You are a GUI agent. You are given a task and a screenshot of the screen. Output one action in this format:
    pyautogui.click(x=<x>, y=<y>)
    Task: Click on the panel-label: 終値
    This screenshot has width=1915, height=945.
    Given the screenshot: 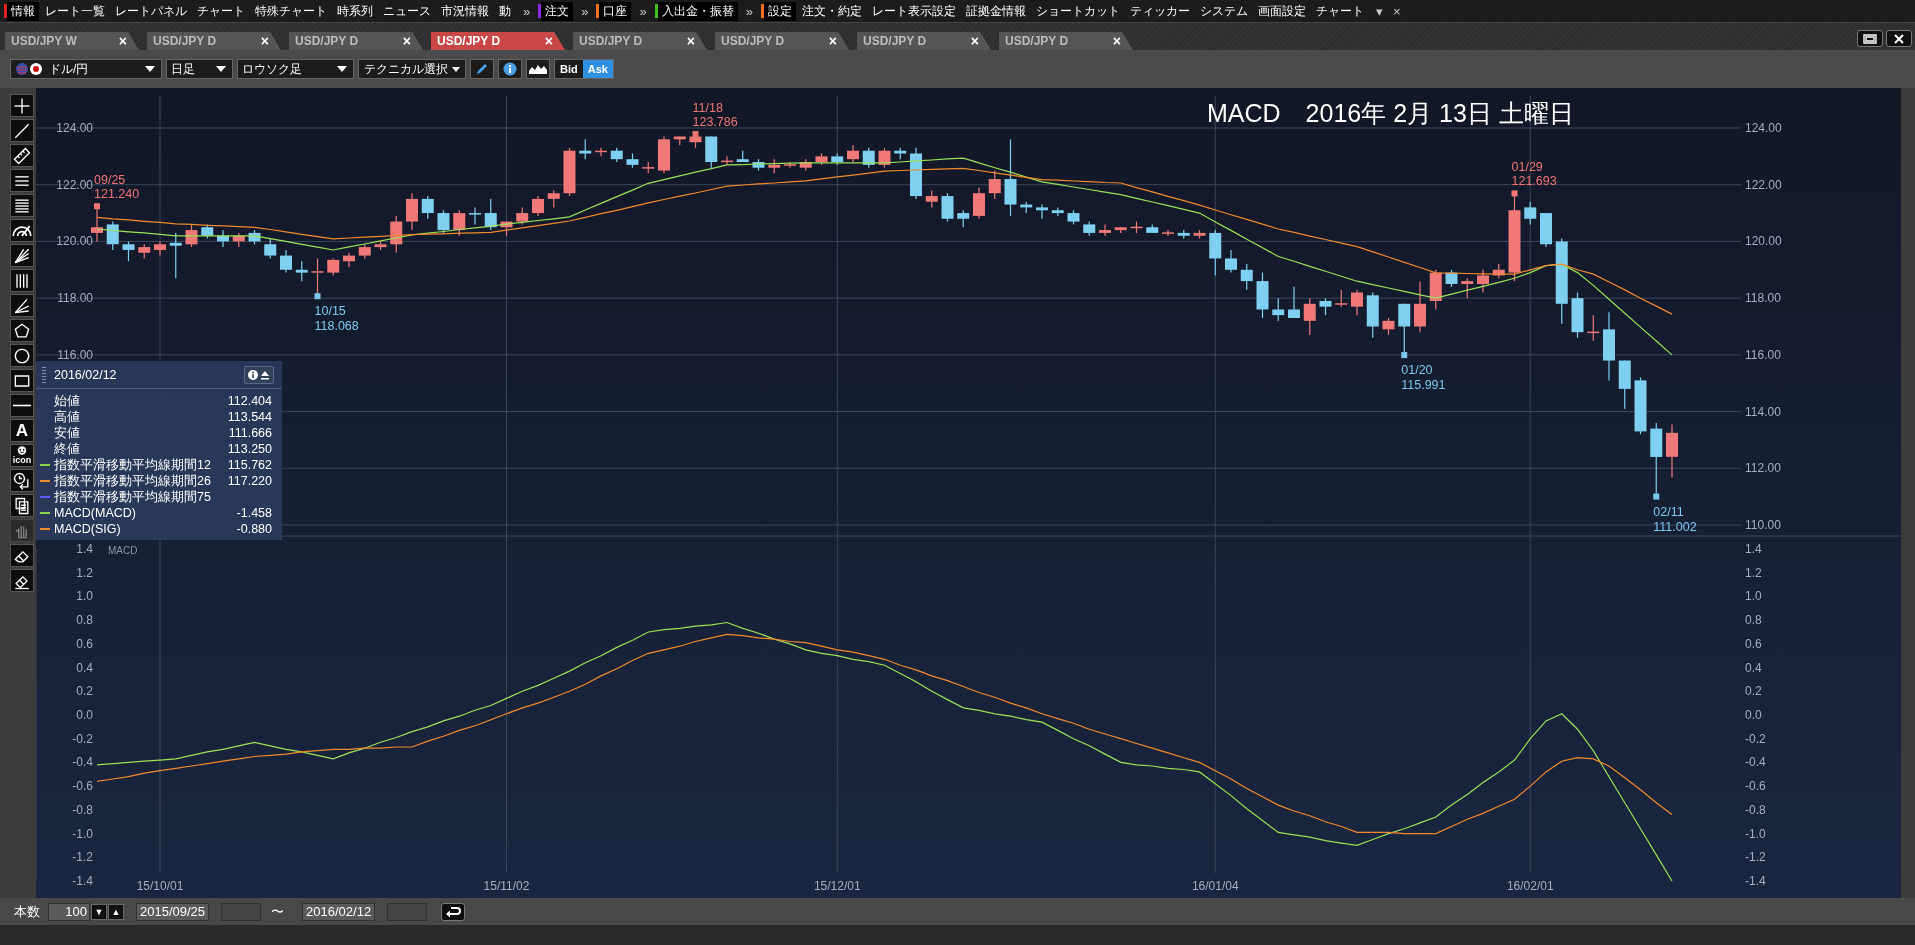 What is the action you would take?
    pyautogui.click(x=67, y=449)
    